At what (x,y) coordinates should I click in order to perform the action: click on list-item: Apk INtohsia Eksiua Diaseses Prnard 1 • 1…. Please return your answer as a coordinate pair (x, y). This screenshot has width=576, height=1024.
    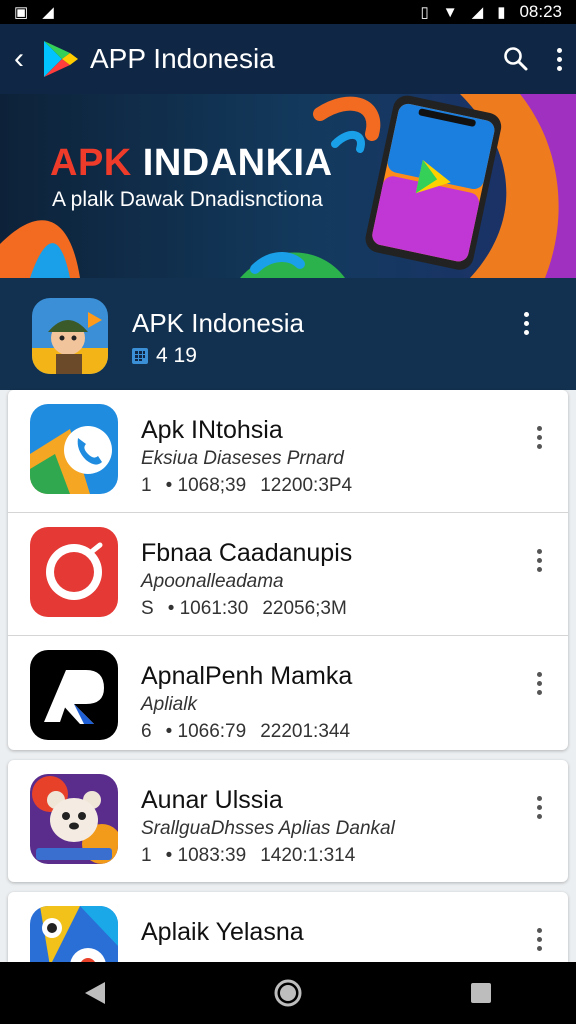
    Looking at the image, I should click on (288, 451).